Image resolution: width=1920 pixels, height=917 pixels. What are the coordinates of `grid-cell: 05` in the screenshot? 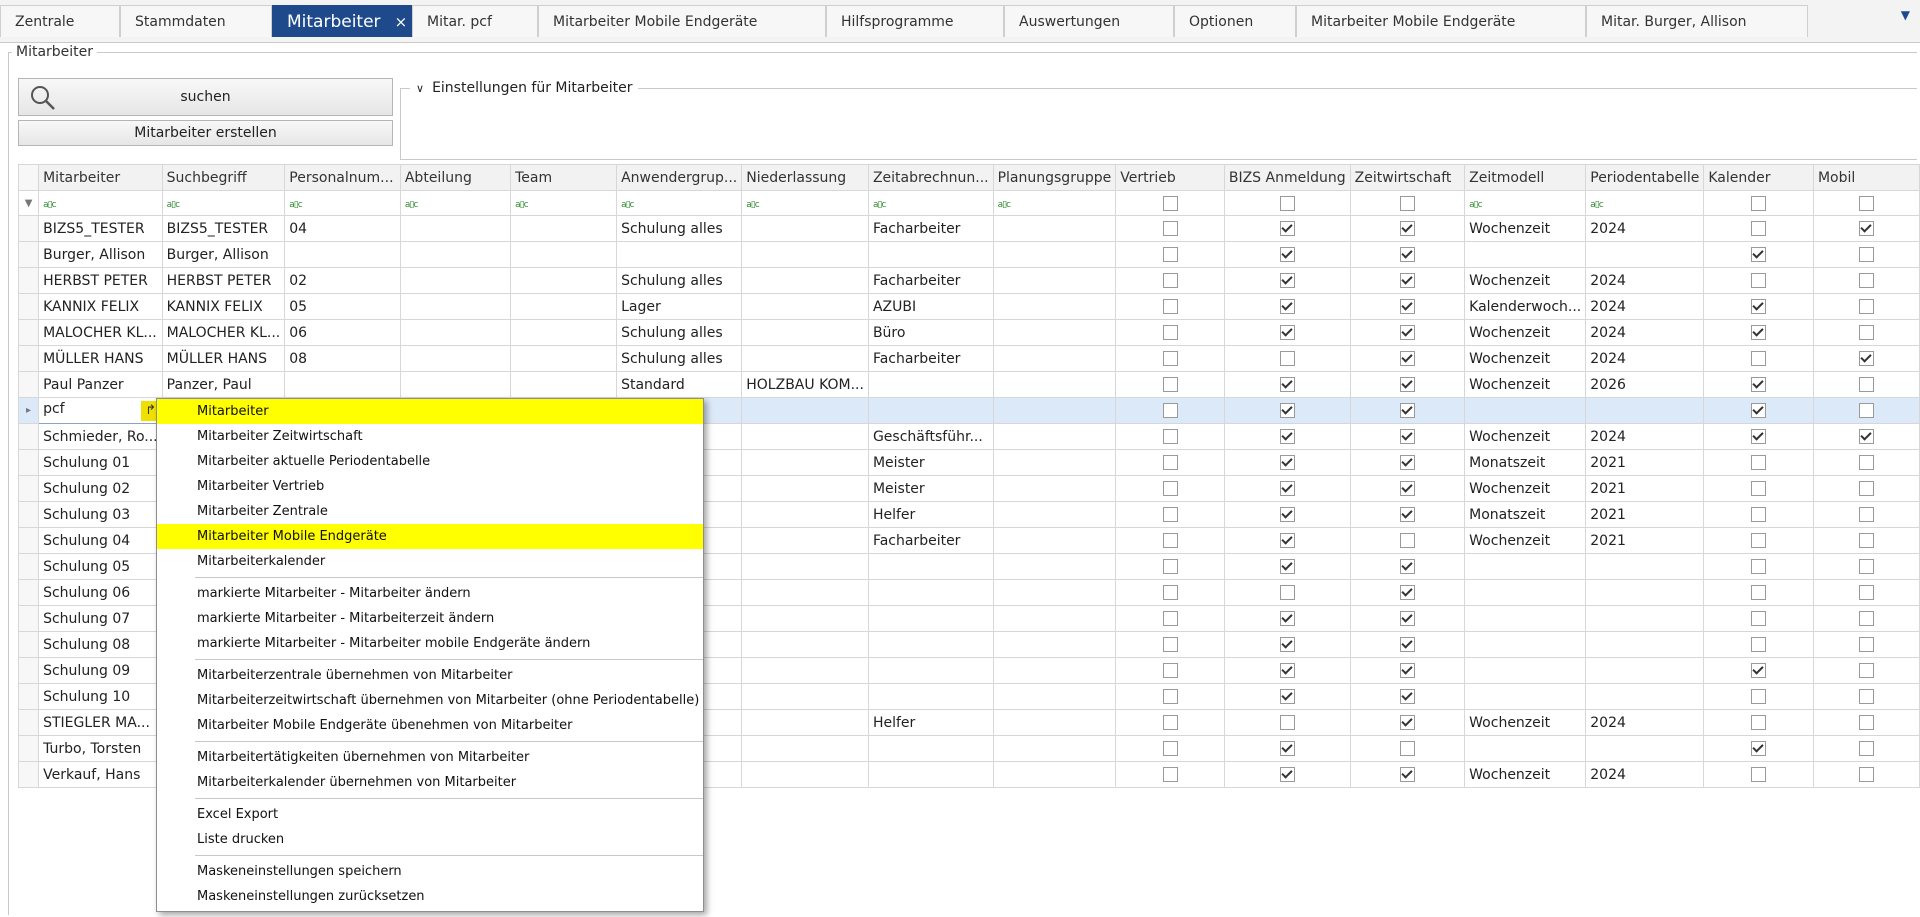 It's located at (342, 306).